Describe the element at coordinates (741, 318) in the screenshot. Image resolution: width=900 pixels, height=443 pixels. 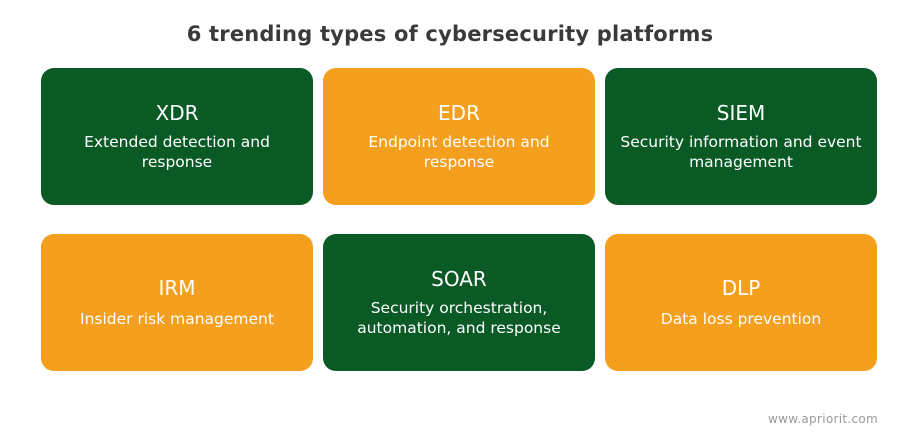
I see `card-description: Data loss prevention` at that location.